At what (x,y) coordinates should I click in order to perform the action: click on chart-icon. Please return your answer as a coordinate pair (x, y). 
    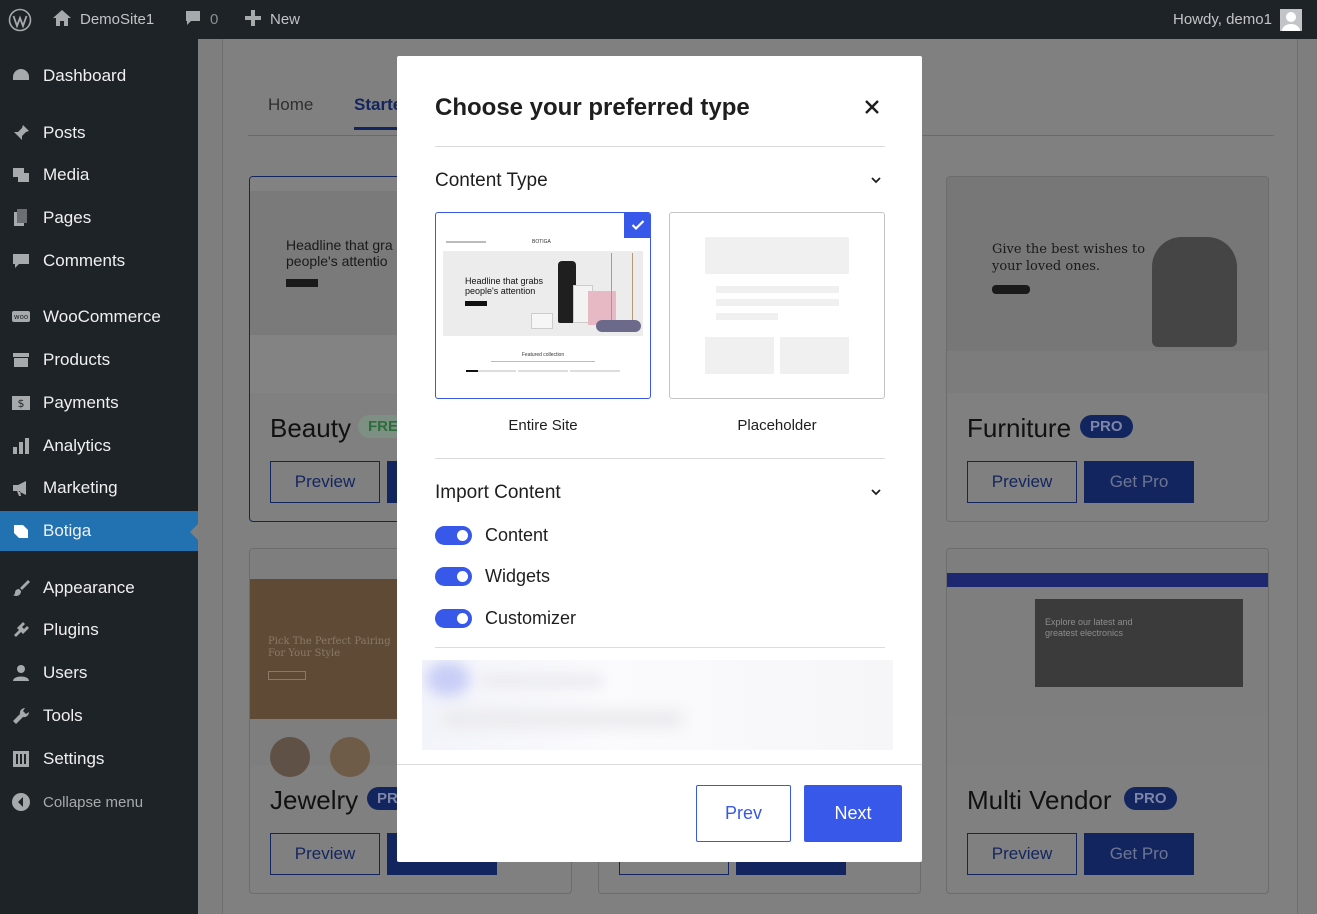
    Looking at the image, I should click on (21, 446).